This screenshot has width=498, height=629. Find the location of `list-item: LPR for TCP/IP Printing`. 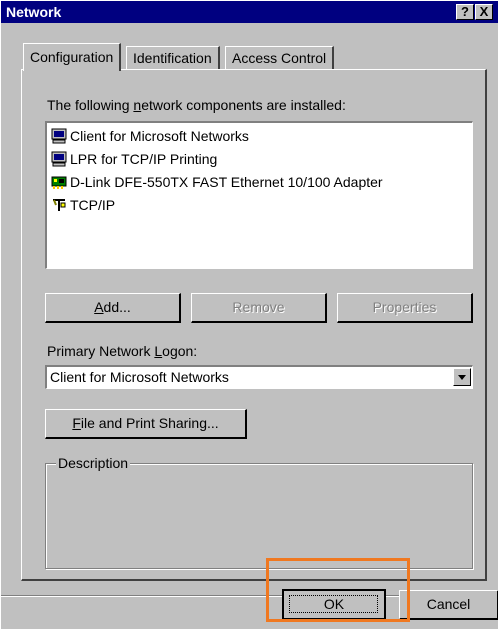

list-item: LPR for TCP/IP Printing is located at coordinates (134, 159).